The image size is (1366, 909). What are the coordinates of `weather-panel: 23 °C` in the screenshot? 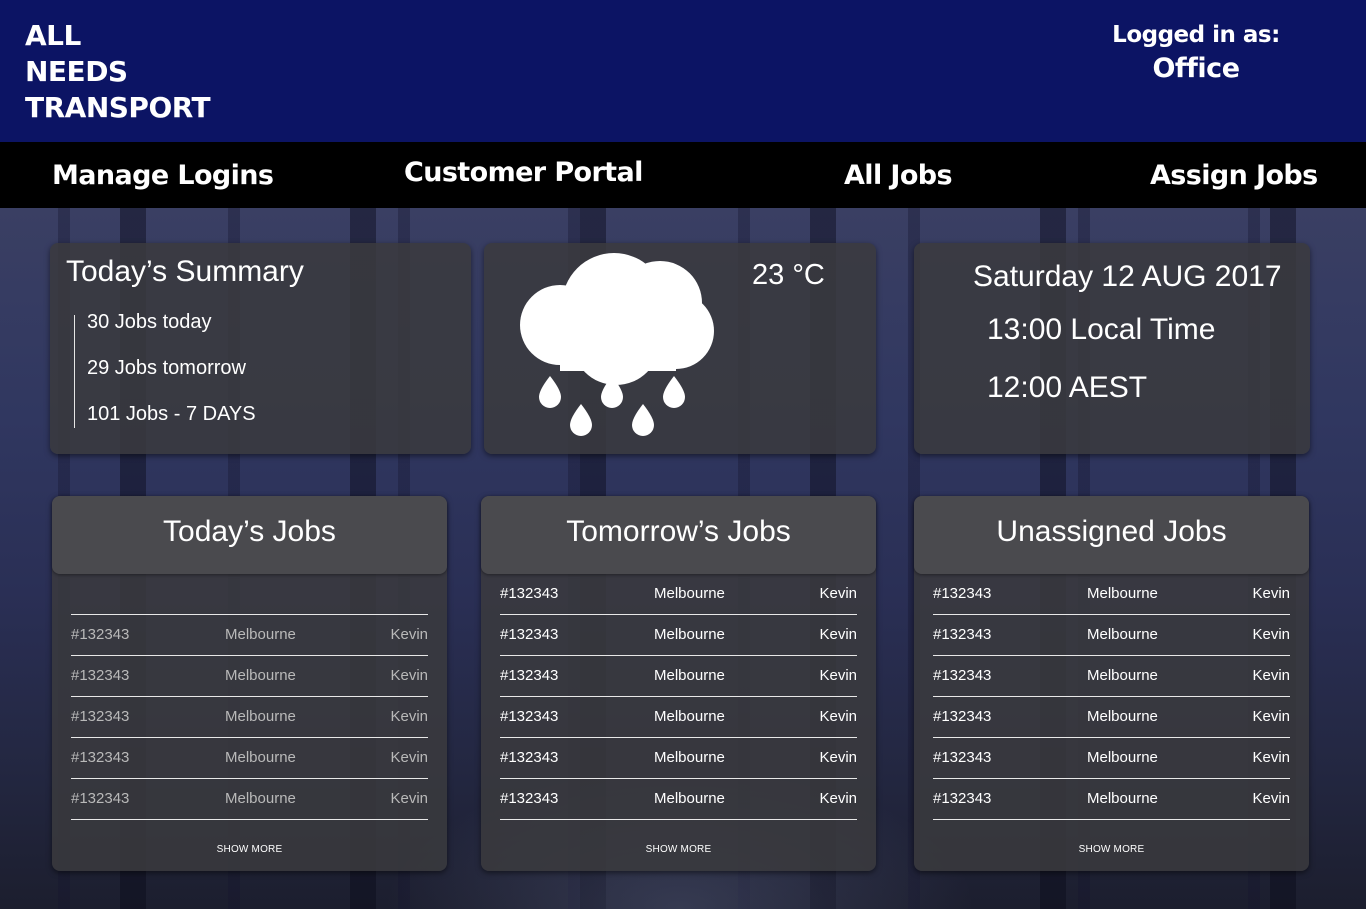 It's located at (680, 348).